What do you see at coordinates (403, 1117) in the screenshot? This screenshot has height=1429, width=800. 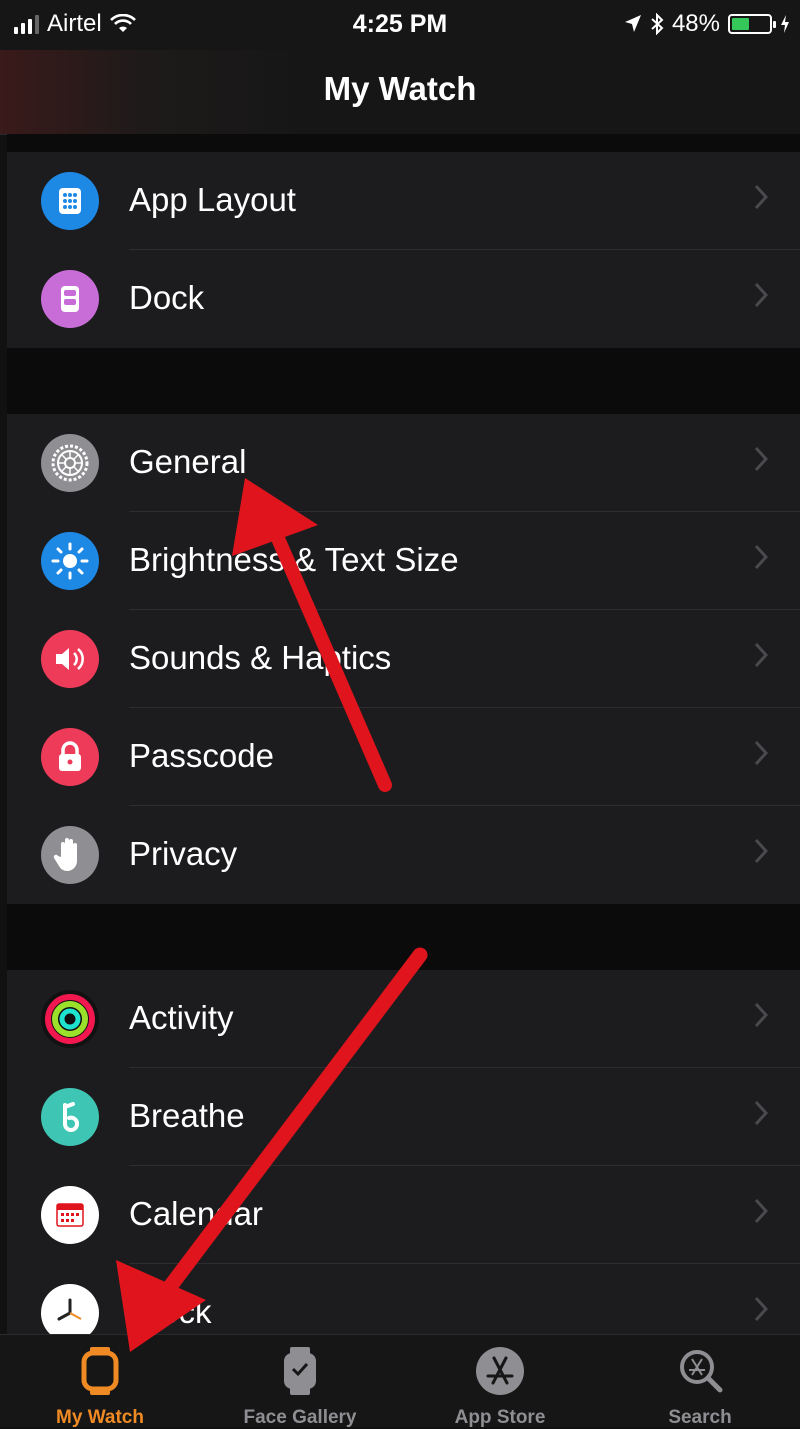 I see `list-item-breathe: Breathe` at bounding box center [403, 1117].